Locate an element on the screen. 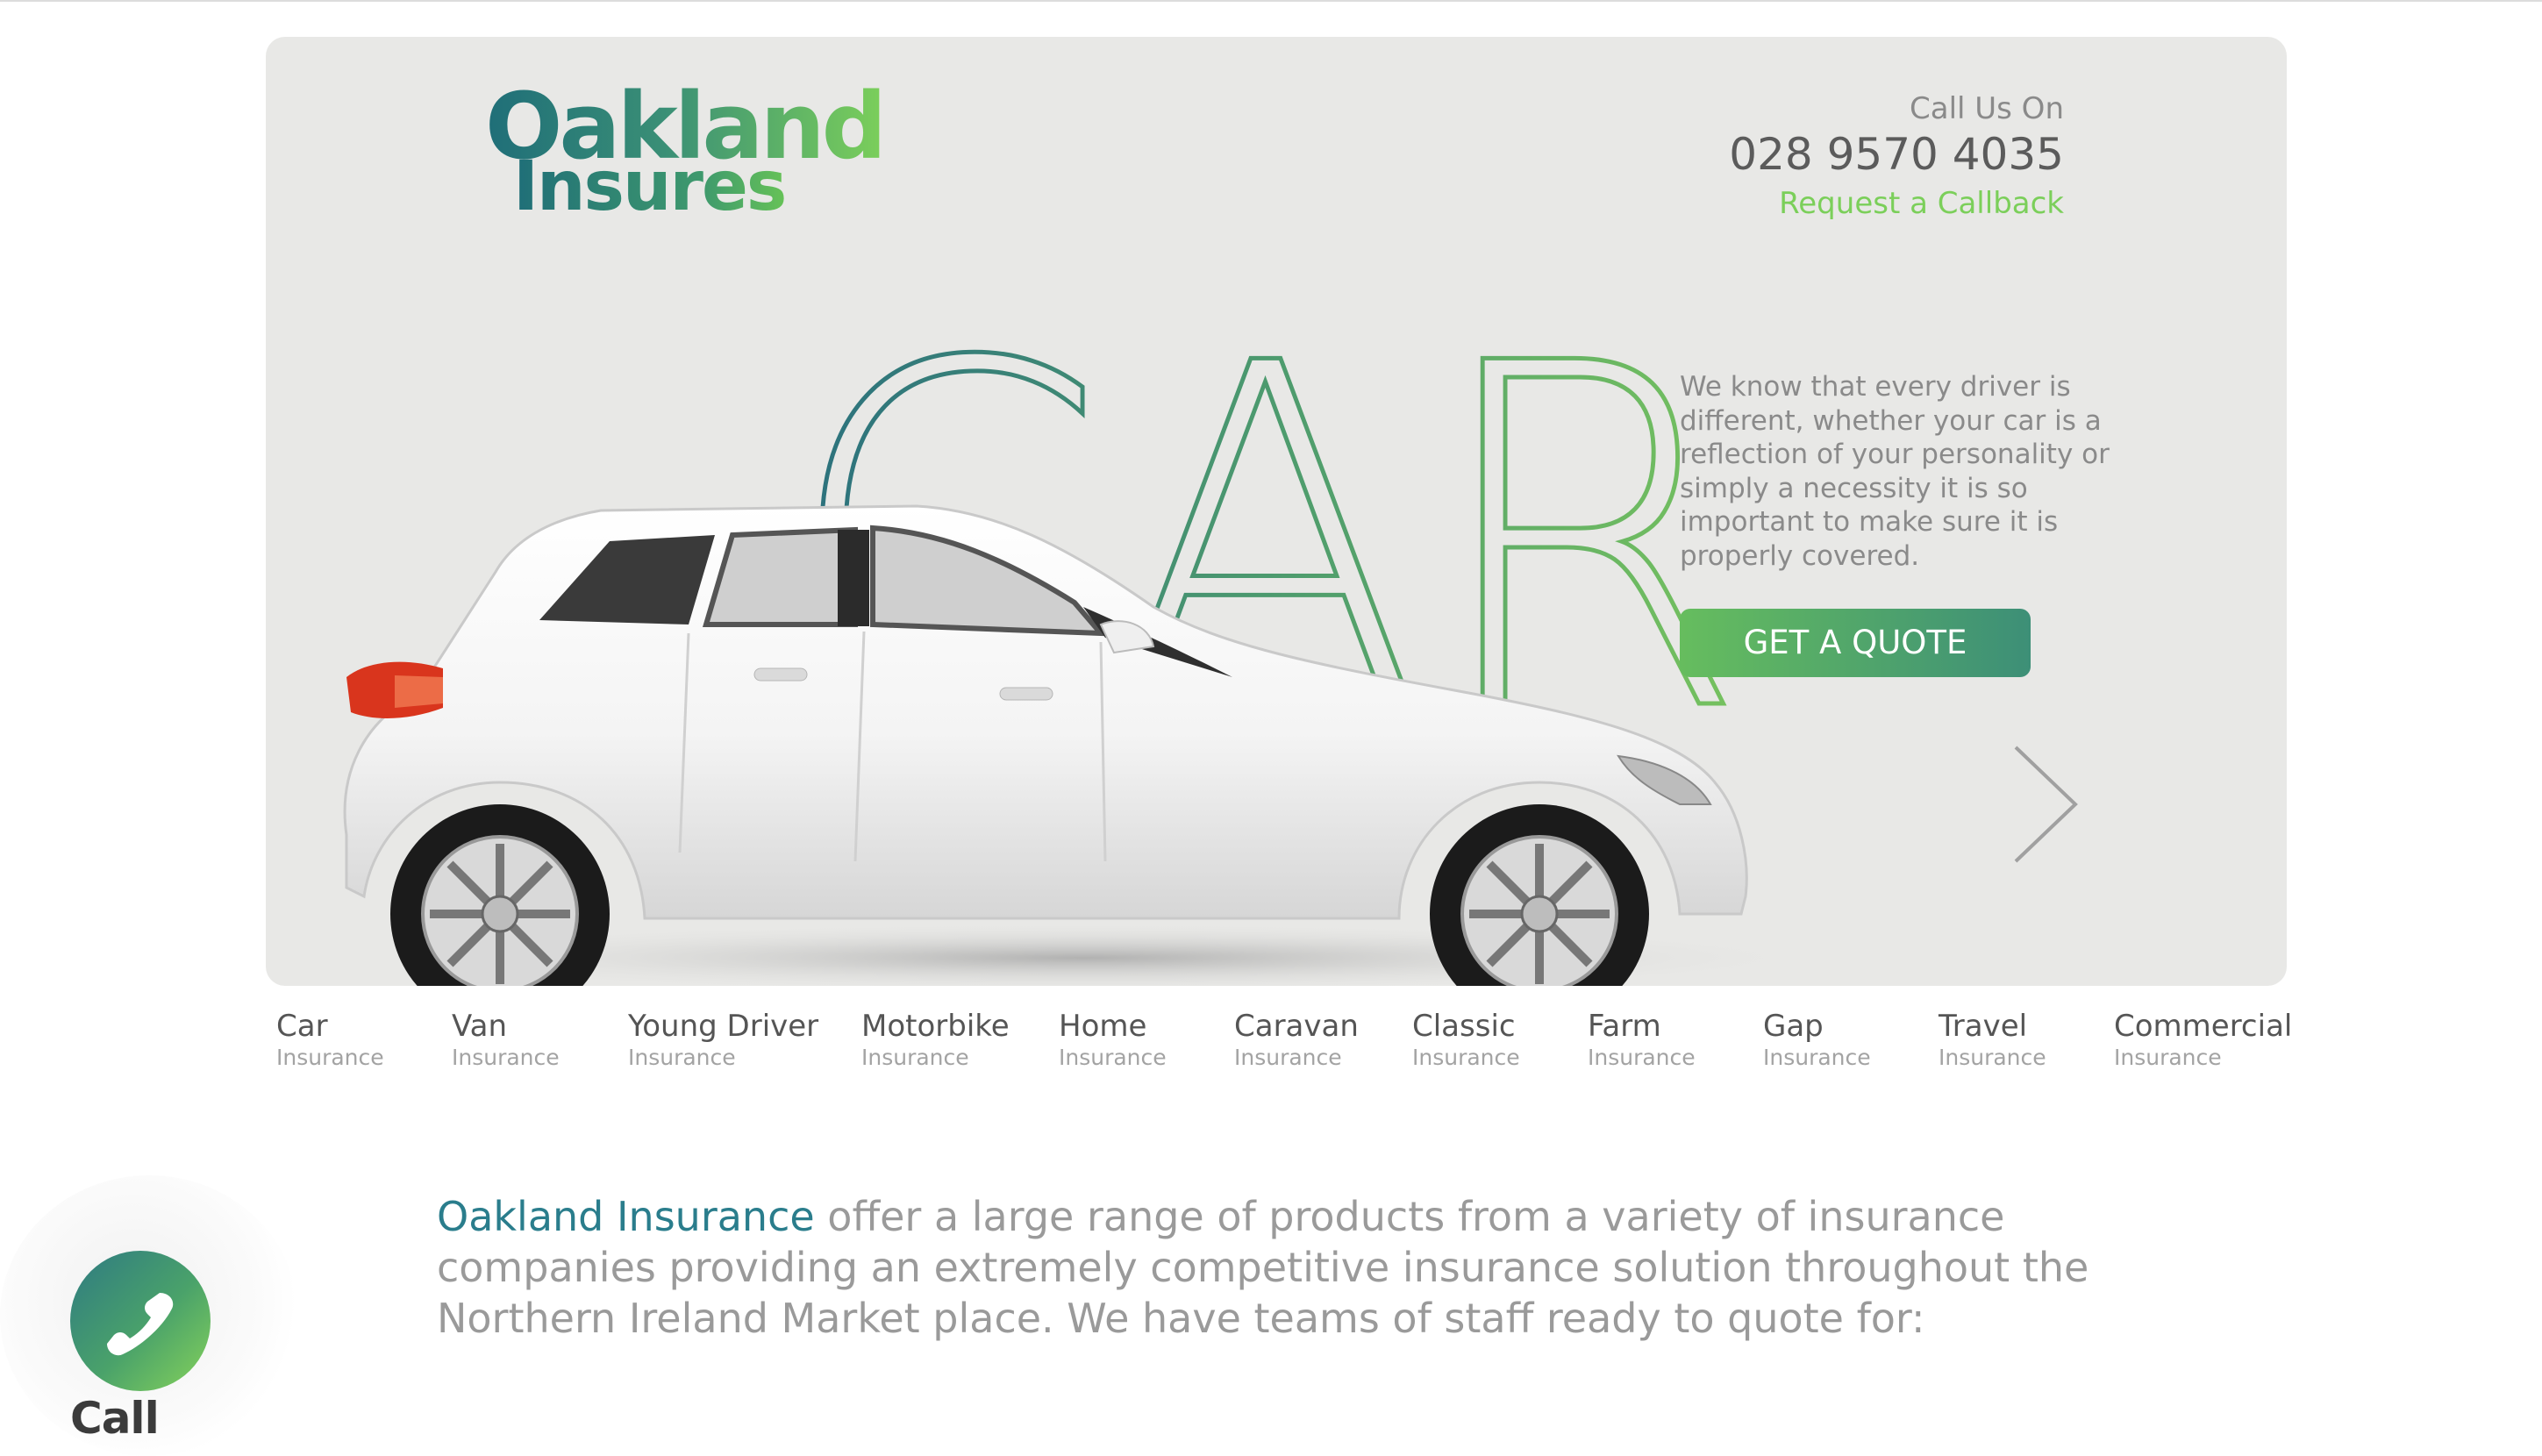  product-commercial: Commercial Insurance is located at coordinates (2203, 1038).